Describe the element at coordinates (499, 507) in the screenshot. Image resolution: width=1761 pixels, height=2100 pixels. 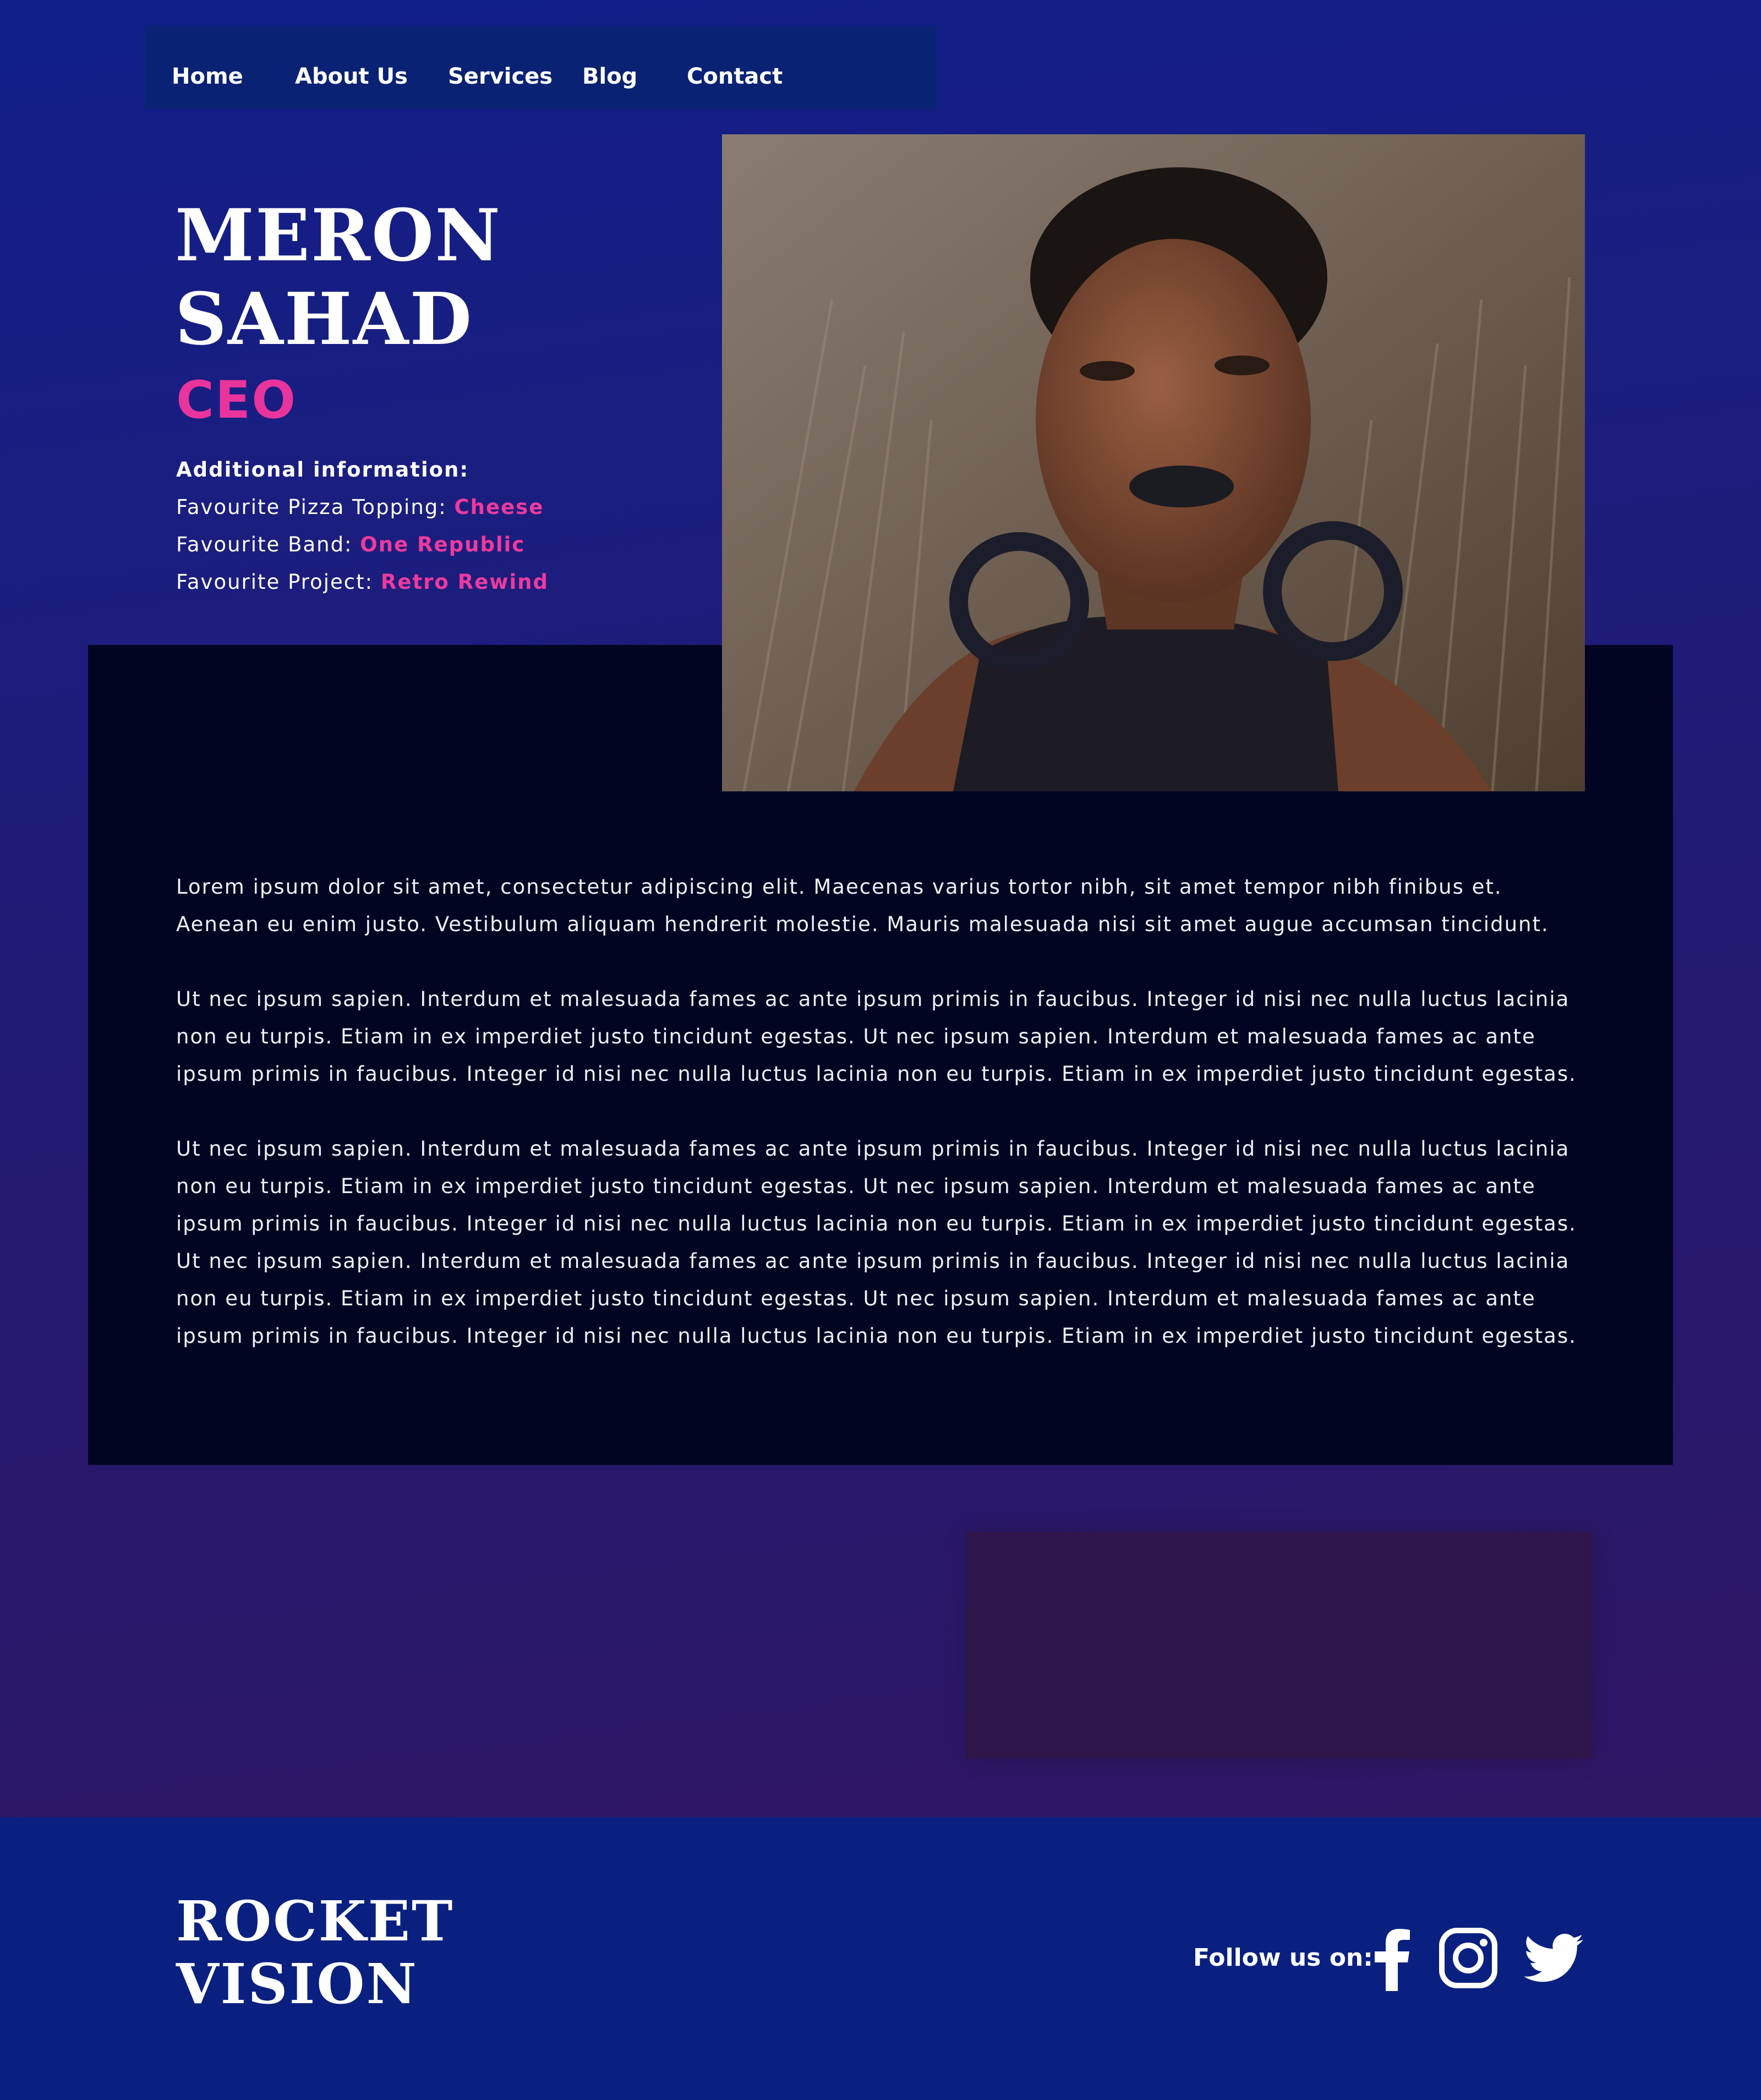
I see `info-value: Cheese` at that location.